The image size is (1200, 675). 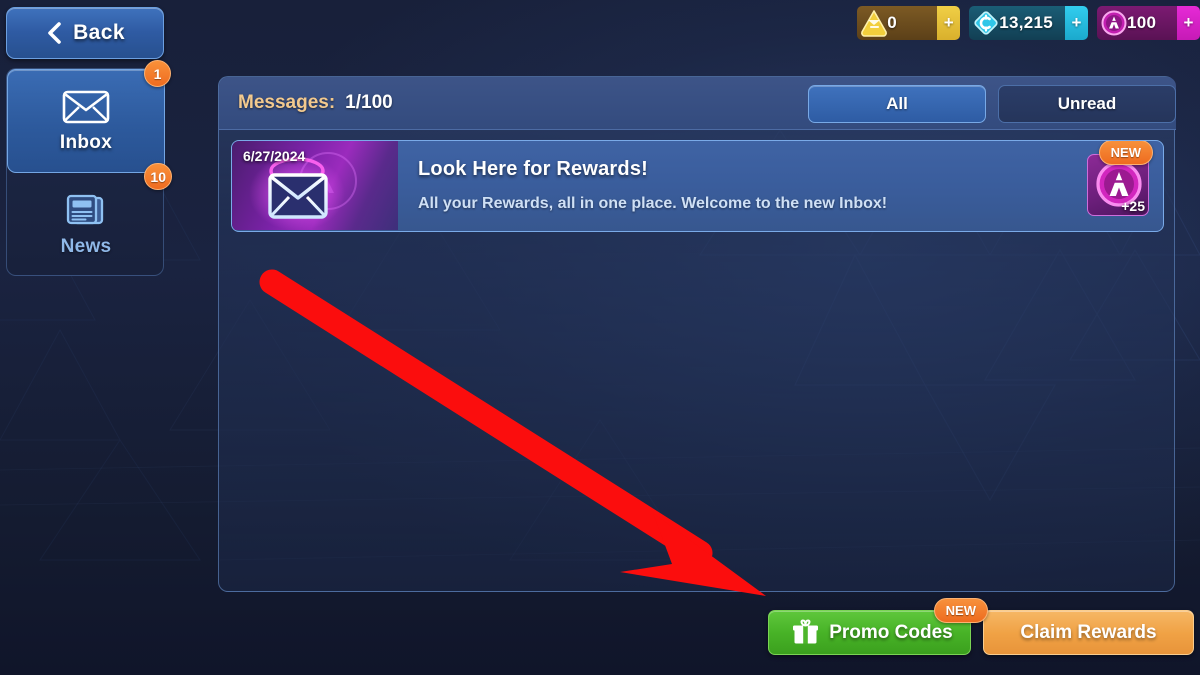 I want to click on gift-icon, so click(x=806, y=631).